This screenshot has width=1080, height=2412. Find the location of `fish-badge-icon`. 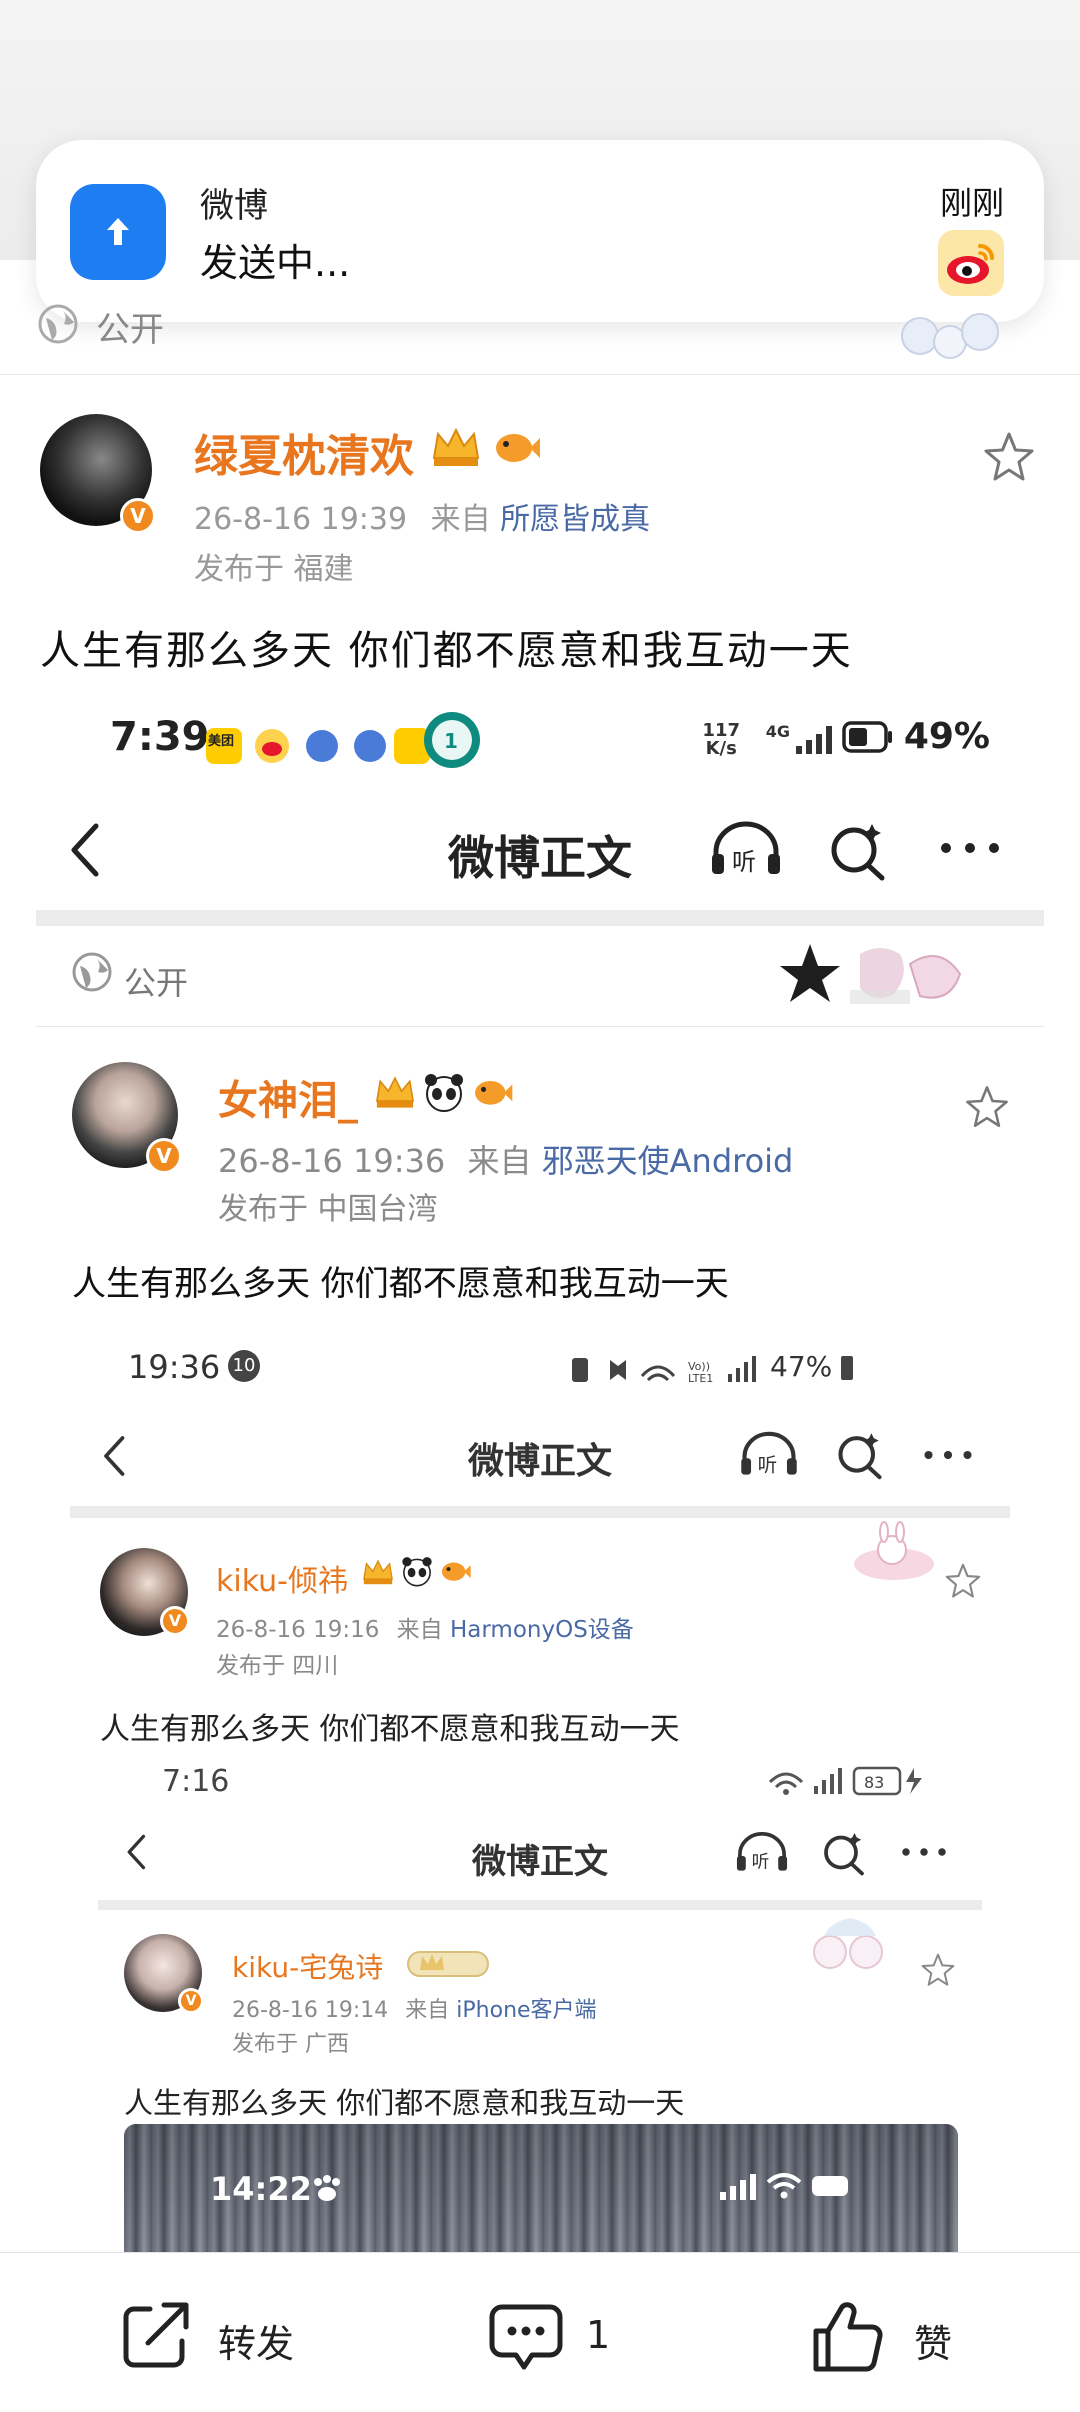

fish-badge-icon is located at coordinates (456, 1571).